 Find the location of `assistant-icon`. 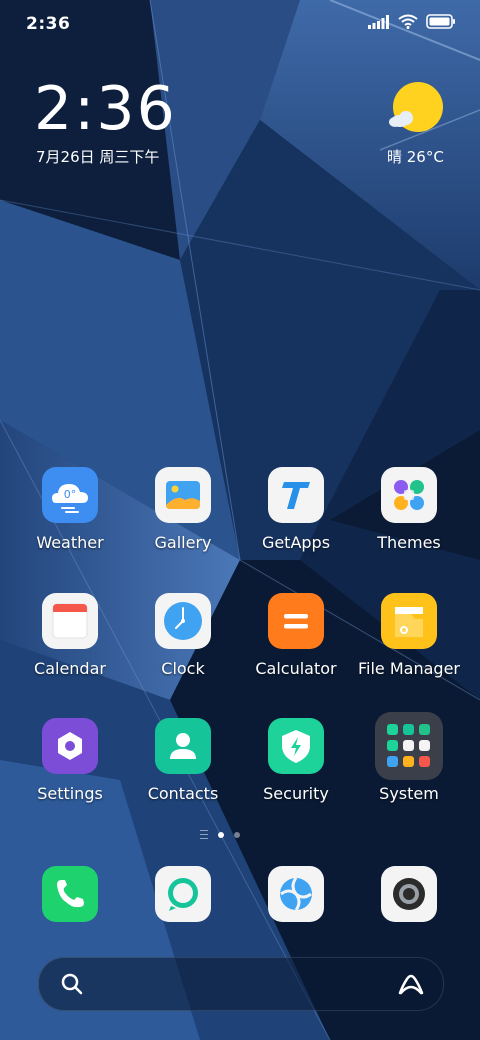

assistant-icon is located at coordinates (411, 984).